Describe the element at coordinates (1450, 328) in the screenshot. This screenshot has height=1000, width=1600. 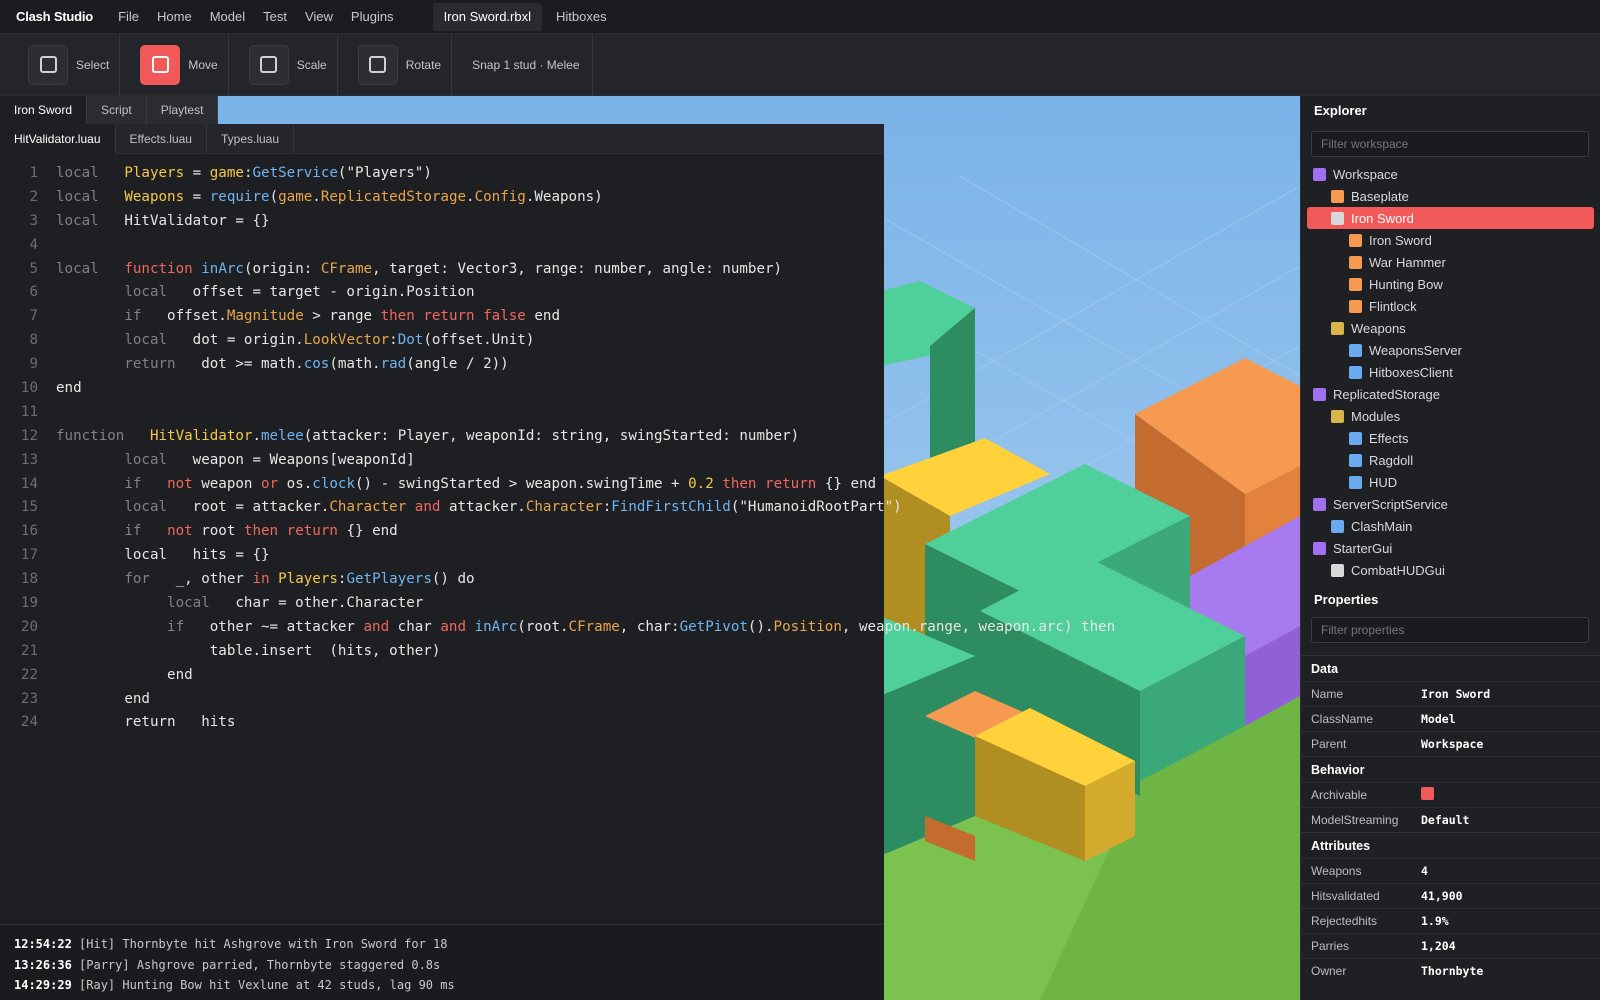
I see `explorer-node: Weapons` at that location.